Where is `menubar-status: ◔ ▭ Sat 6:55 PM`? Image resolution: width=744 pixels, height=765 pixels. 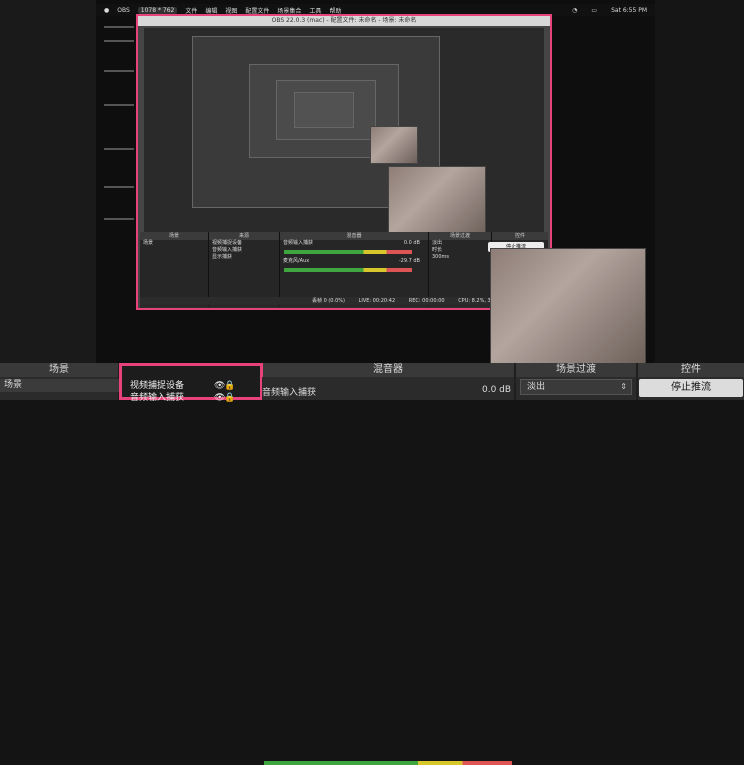 menubar-status: ◔ ▭ Sat 6:55 PM is located at coordinates (605, 10).